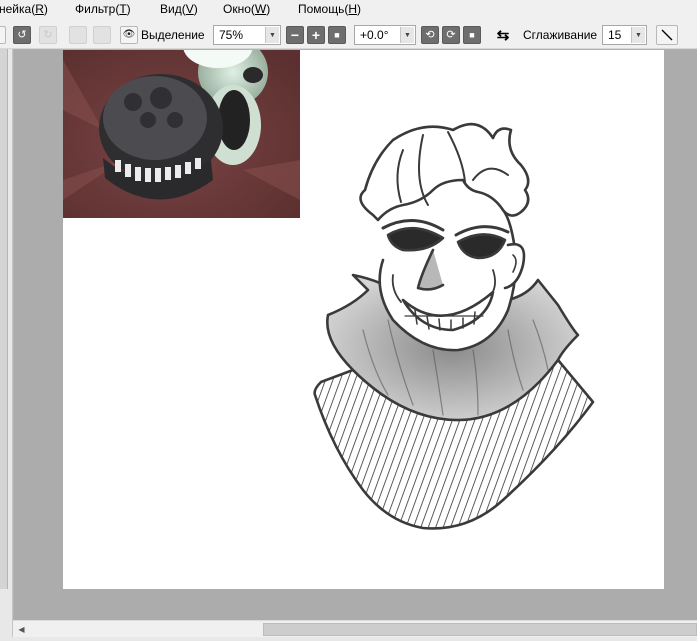  What do you see at coordinates (78, 35) in the screenshot?
I see `cut-button` at bounding box center [78, 35].